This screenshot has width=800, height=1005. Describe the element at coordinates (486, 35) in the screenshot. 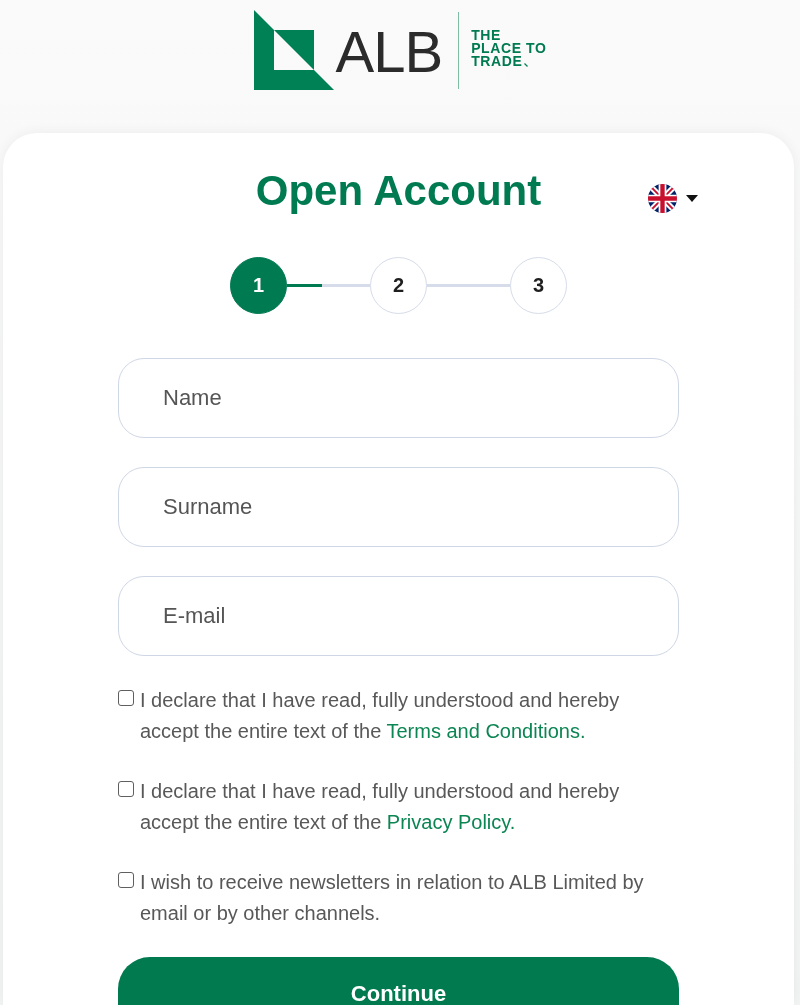

I see `tagline-text: THE` at that location.